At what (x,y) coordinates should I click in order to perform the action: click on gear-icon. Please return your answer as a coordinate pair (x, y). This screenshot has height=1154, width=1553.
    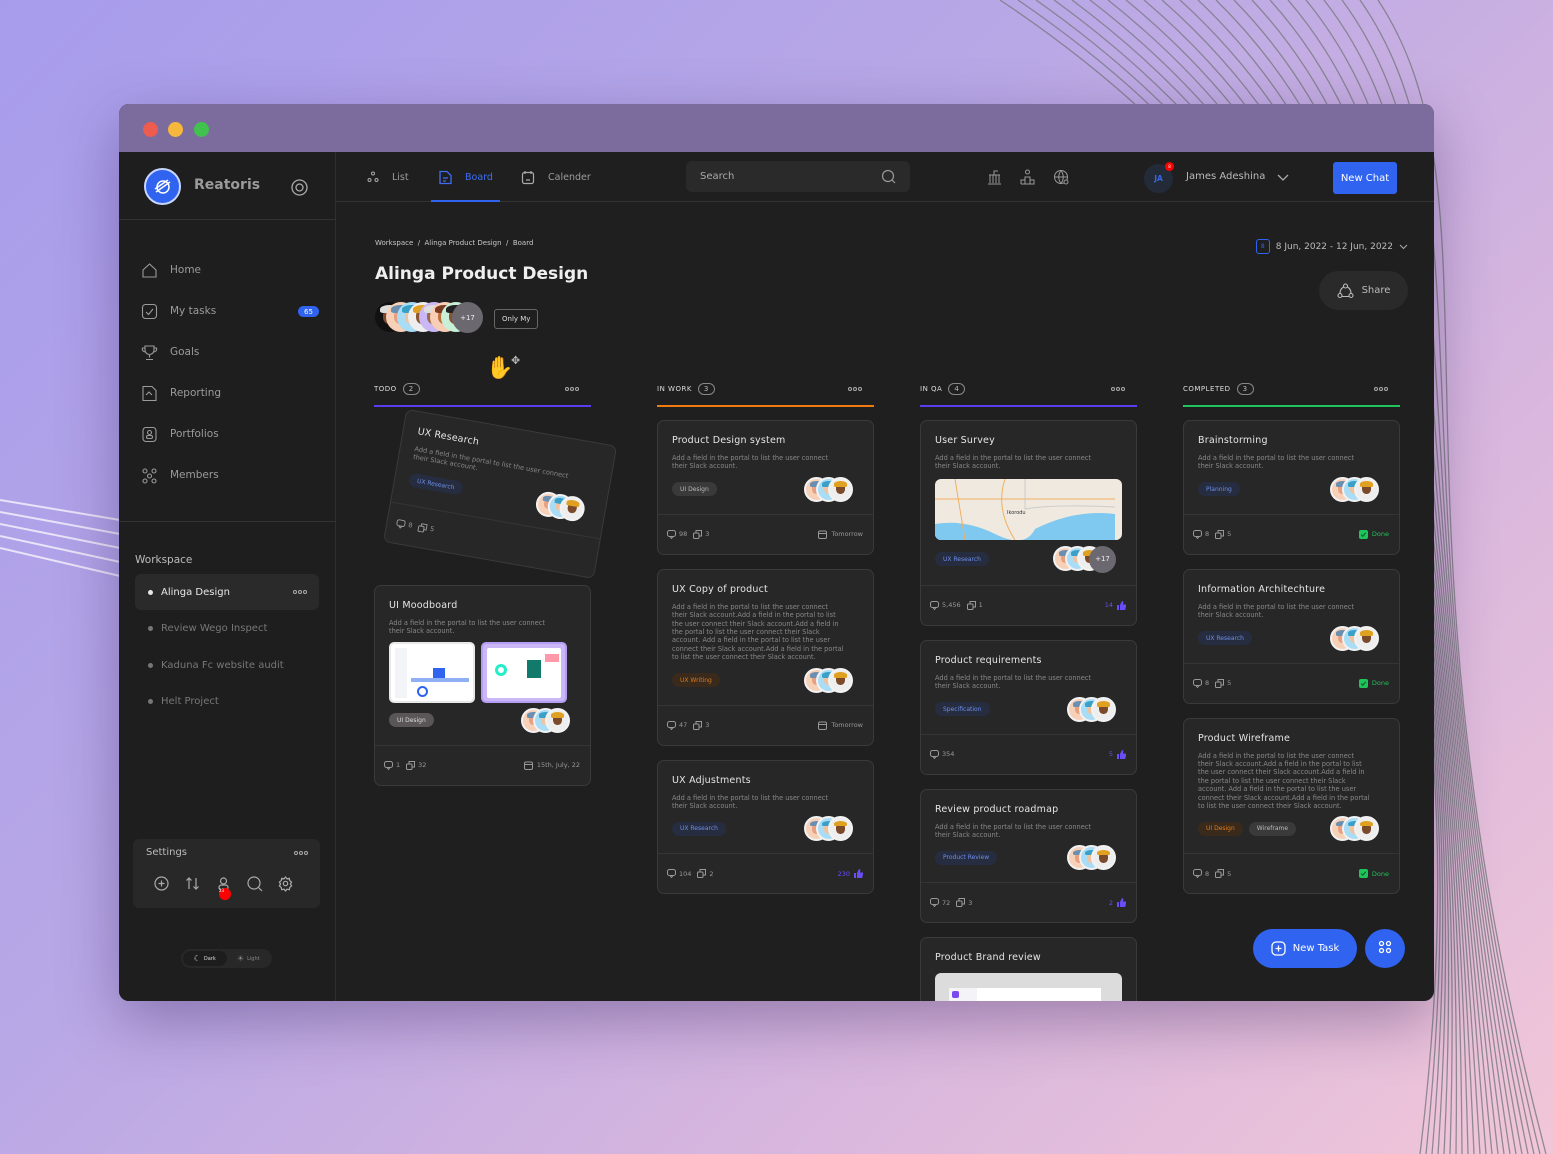
    Looking at the image, I should click on (285, 883).